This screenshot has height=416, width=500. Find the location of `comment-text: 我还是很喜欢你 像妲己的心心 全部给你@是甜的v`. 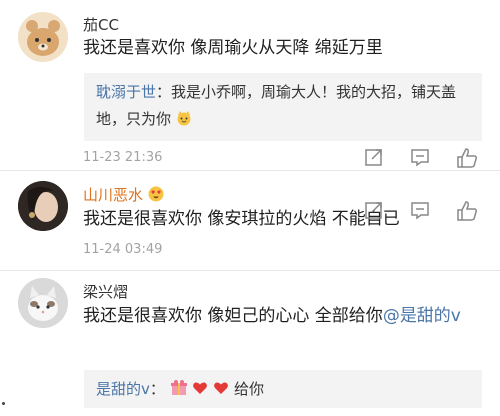

comment-text: 我还是很喜欢你 像妲己的心心 全部给你@是甜的v is located at coordinates (272, 316).